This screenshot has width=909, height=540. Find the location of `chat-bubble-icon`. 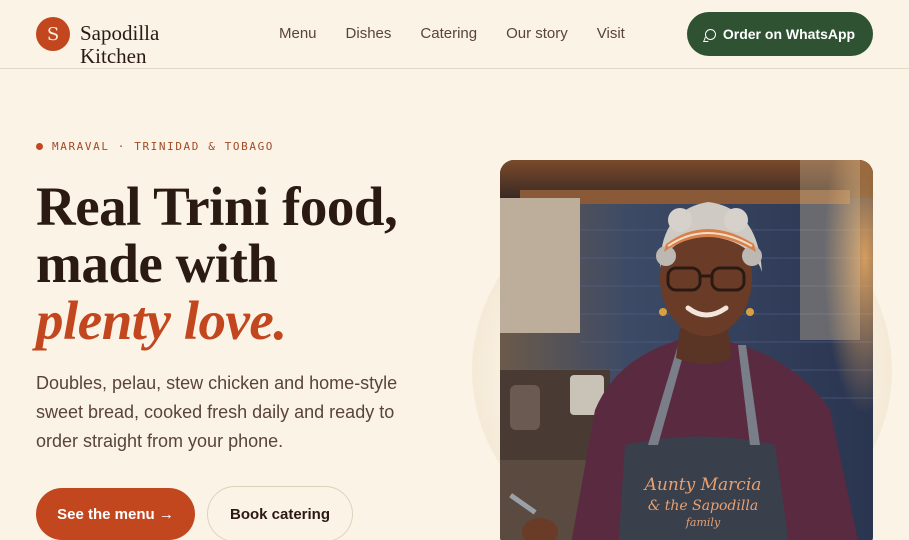

chat-bubble-icon is located at coordinates (710, 34).